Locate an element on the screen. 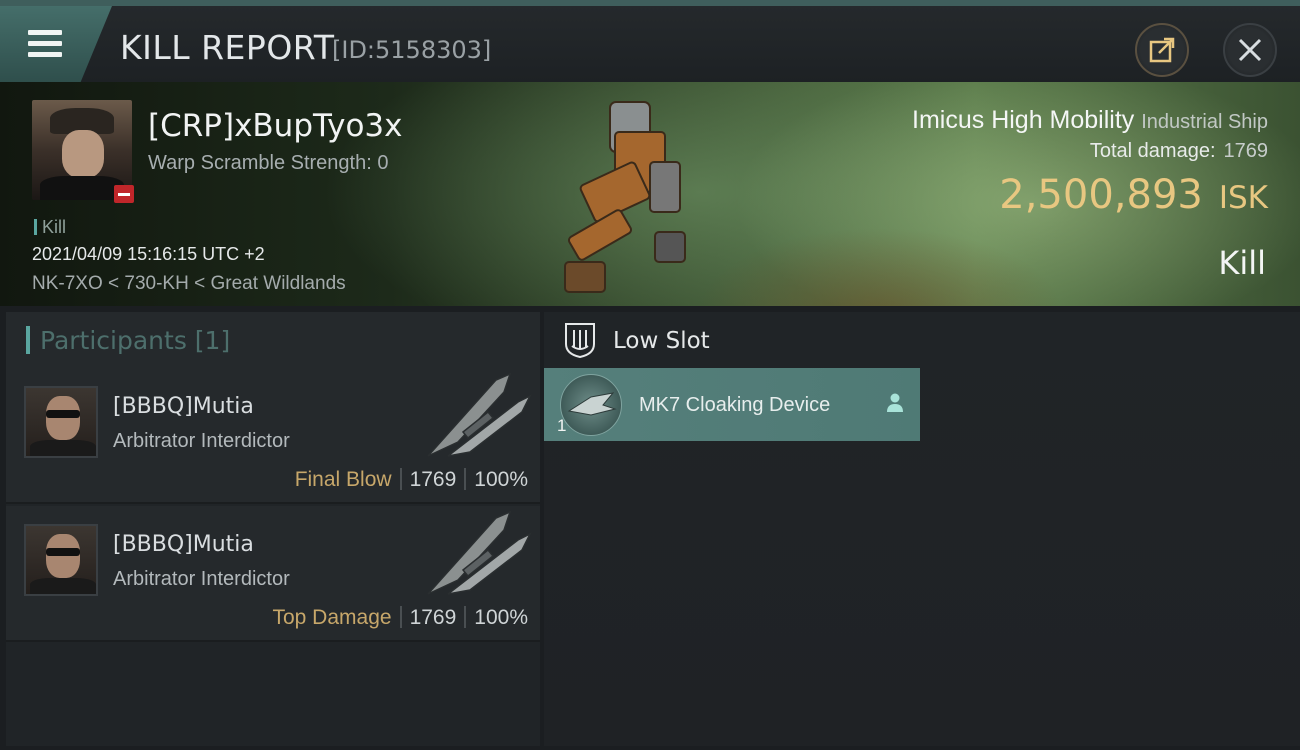 This screenshot has width=1300, height=750. kill-timestamp: 2021/04/09 15:16:15 UTC +2 is located at coordinates (148, 254).